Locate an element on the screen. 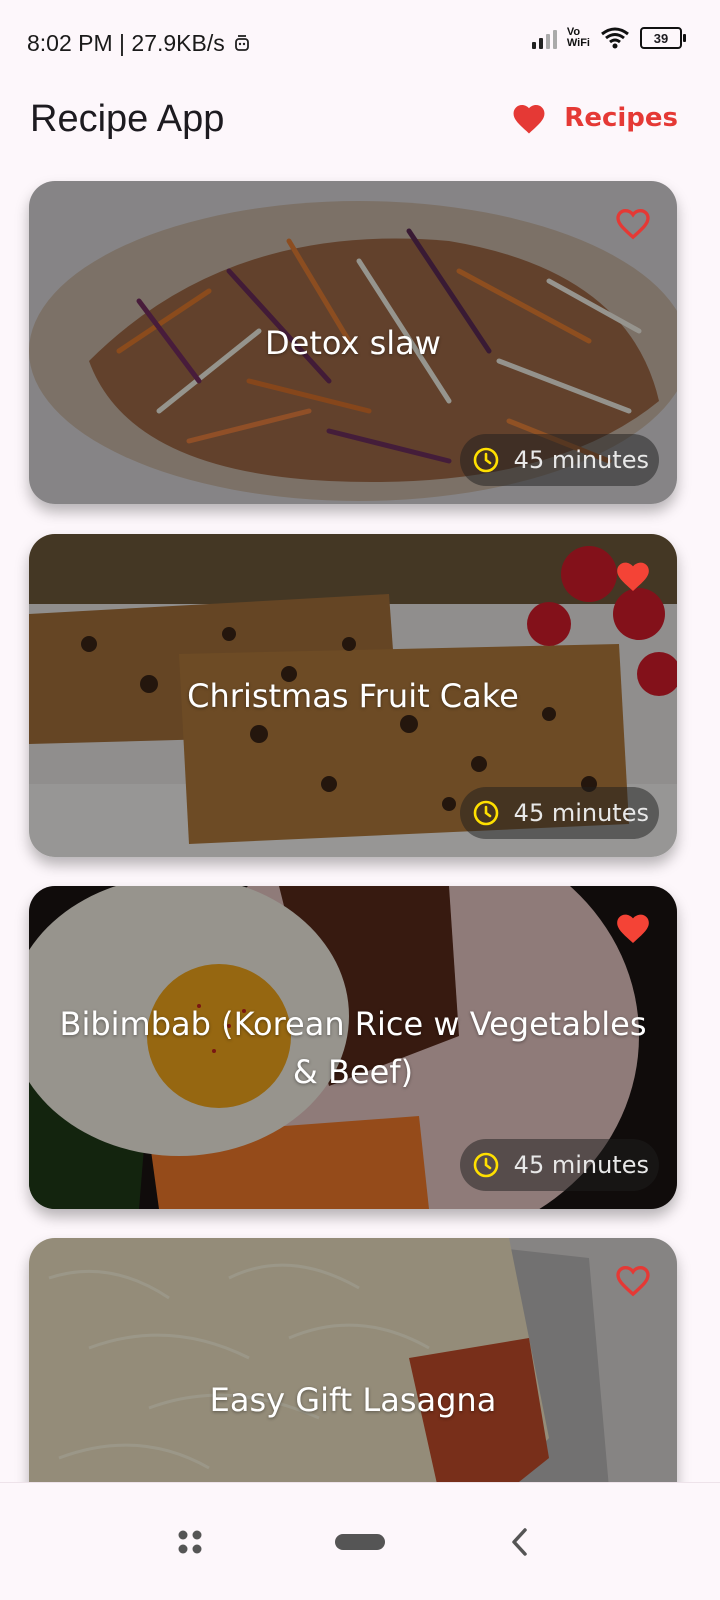 Image resolution: width=720 pixels, height=1600 pixels. recents-button is located at coordinates (190, 1541).